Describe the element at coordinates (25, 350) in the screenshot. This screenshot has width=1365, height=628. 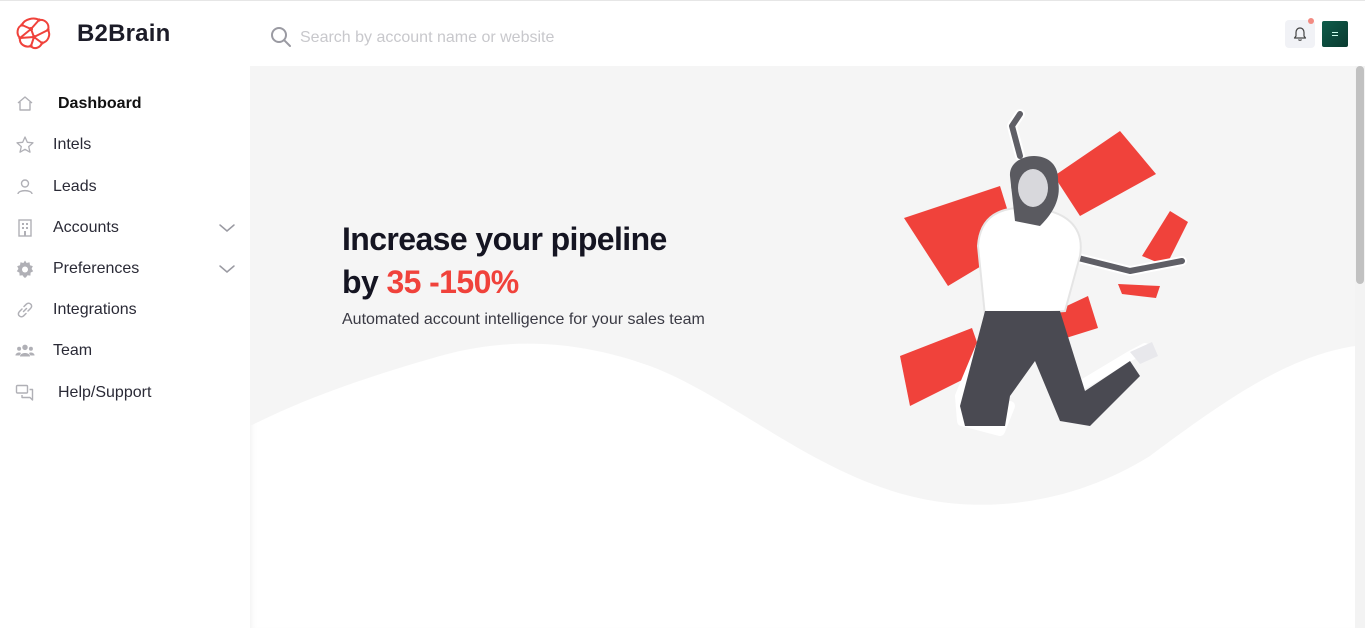
I see `team-icon` at that location.